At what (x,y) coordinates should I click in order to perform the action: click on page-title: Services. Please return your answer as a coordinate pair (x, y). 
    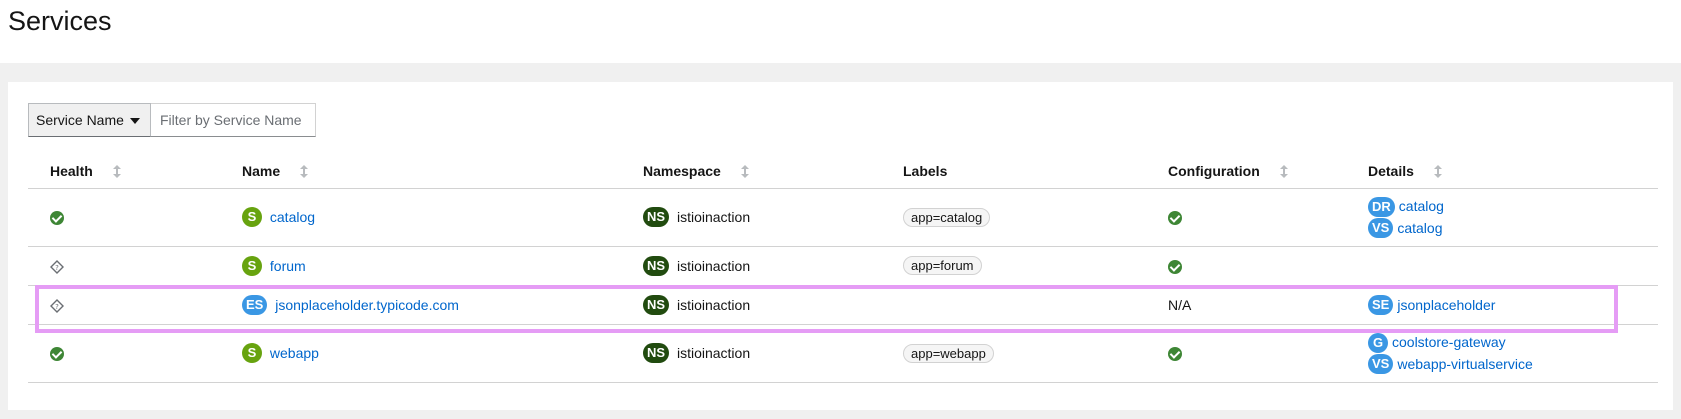
    Looking at the image, I should click on (60, 21).